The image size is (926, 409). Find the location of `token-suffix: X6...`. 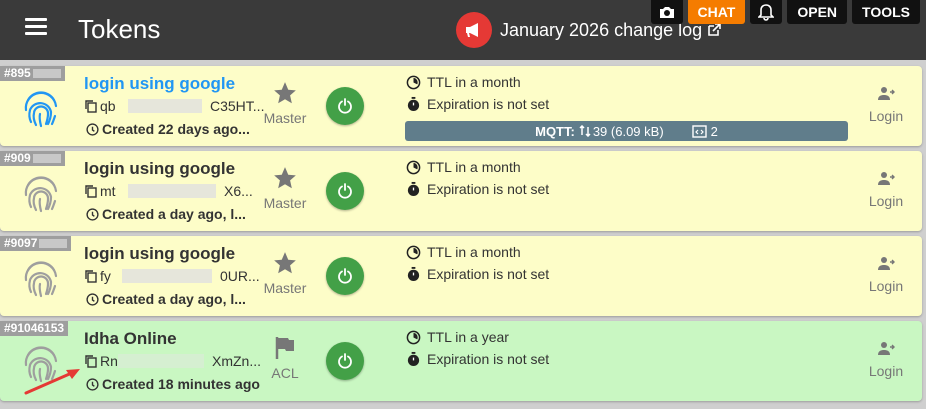

token-suffix: X6... is located at coordinates (238, 191).